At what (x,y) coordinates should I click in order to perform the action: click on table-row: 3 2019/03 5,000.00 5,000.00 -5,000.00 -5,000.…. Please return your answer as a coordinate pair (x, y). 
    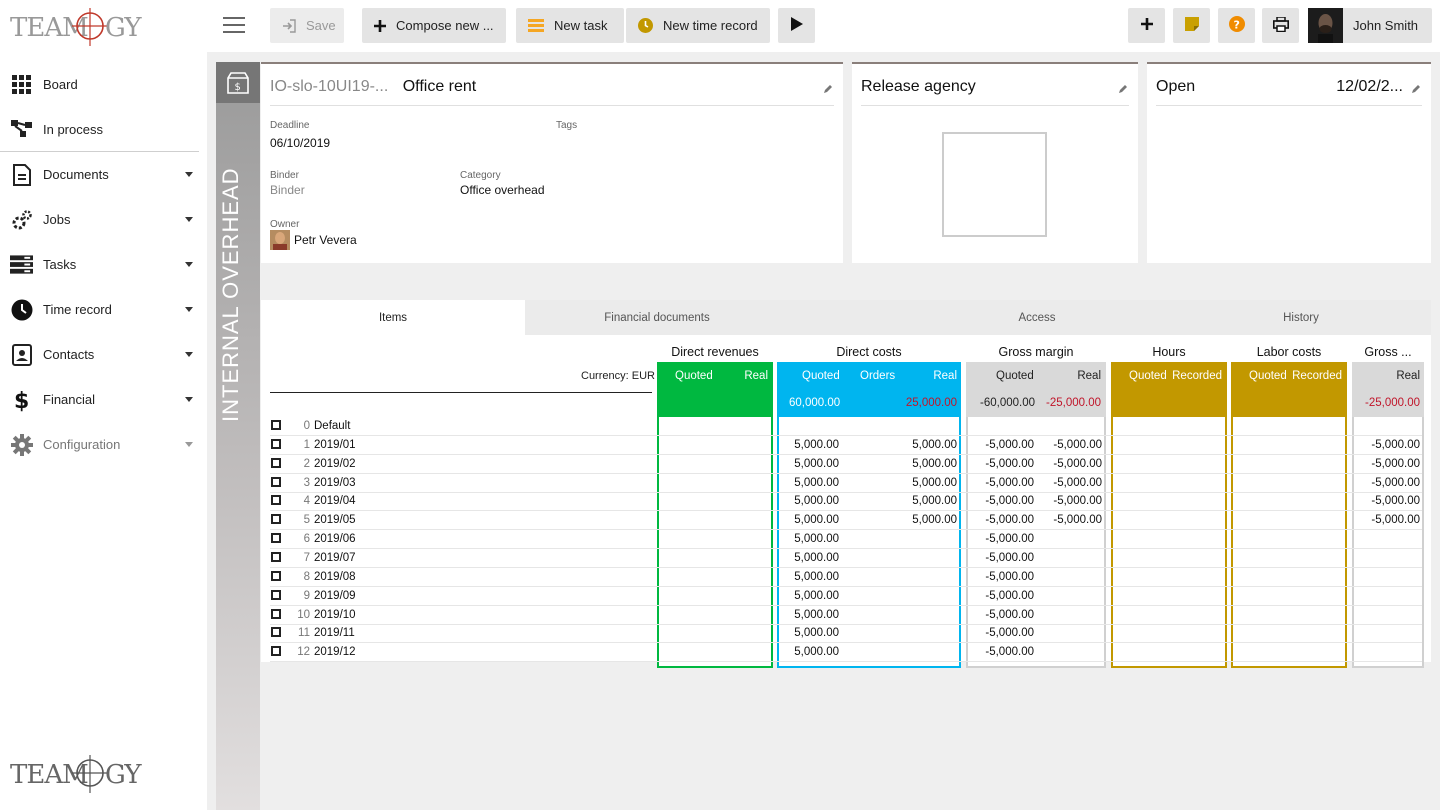
    Looking at the image, I should click on (846, 483).